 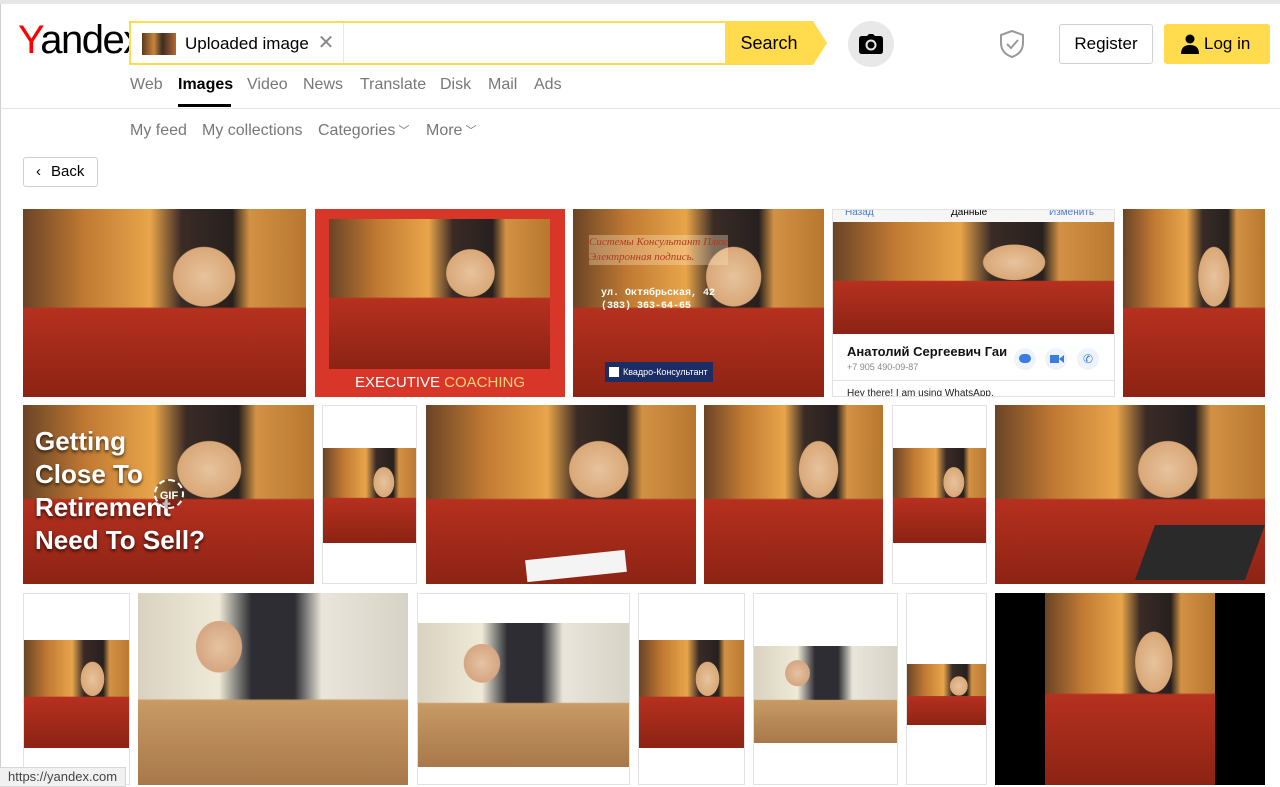 What do you see at coordinates (444, 130) in the screenshot?
I see `more-label: More` at bounding box center [444, 130].